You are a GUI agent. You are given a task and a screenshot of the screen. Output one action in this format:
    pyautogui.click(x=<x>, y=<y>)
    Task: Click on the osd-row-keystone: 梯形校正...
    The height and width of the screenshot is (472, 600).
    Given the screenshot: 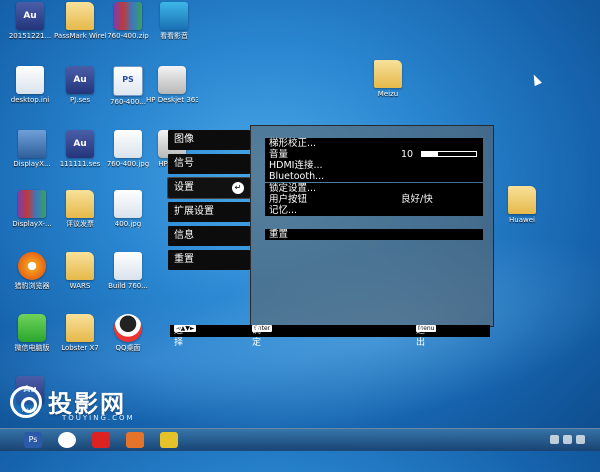 What is the action you would take?
    pyautogui.click(x=374, y=143)
    